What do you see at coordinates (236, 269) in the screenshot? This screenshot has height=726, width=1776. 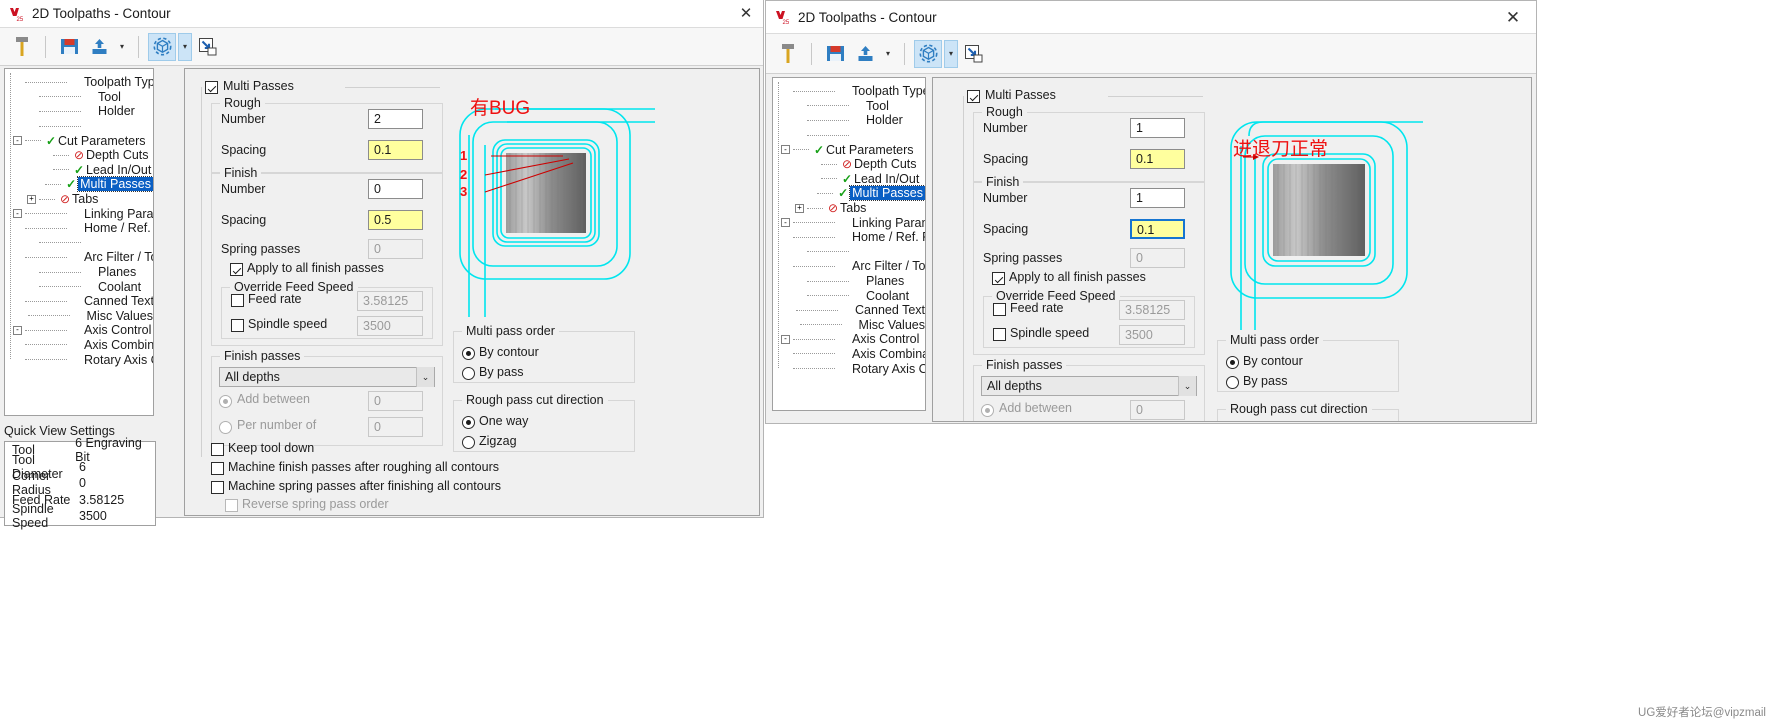 I see `apply-all-finish-passes-checkbox` at bounding box center [236, 269].